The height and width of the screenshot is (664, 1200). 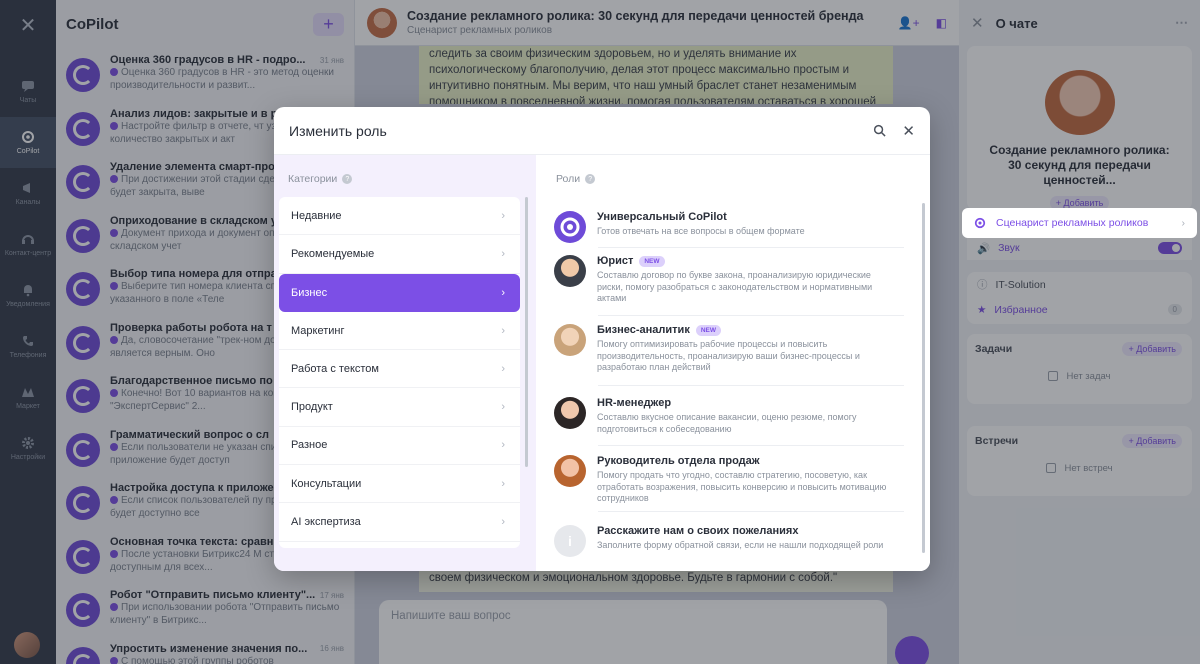 What do you see at coordinates (316, 215) in the screenshot?
I see `category-label: Недавние` at bounding box center [316, 215].